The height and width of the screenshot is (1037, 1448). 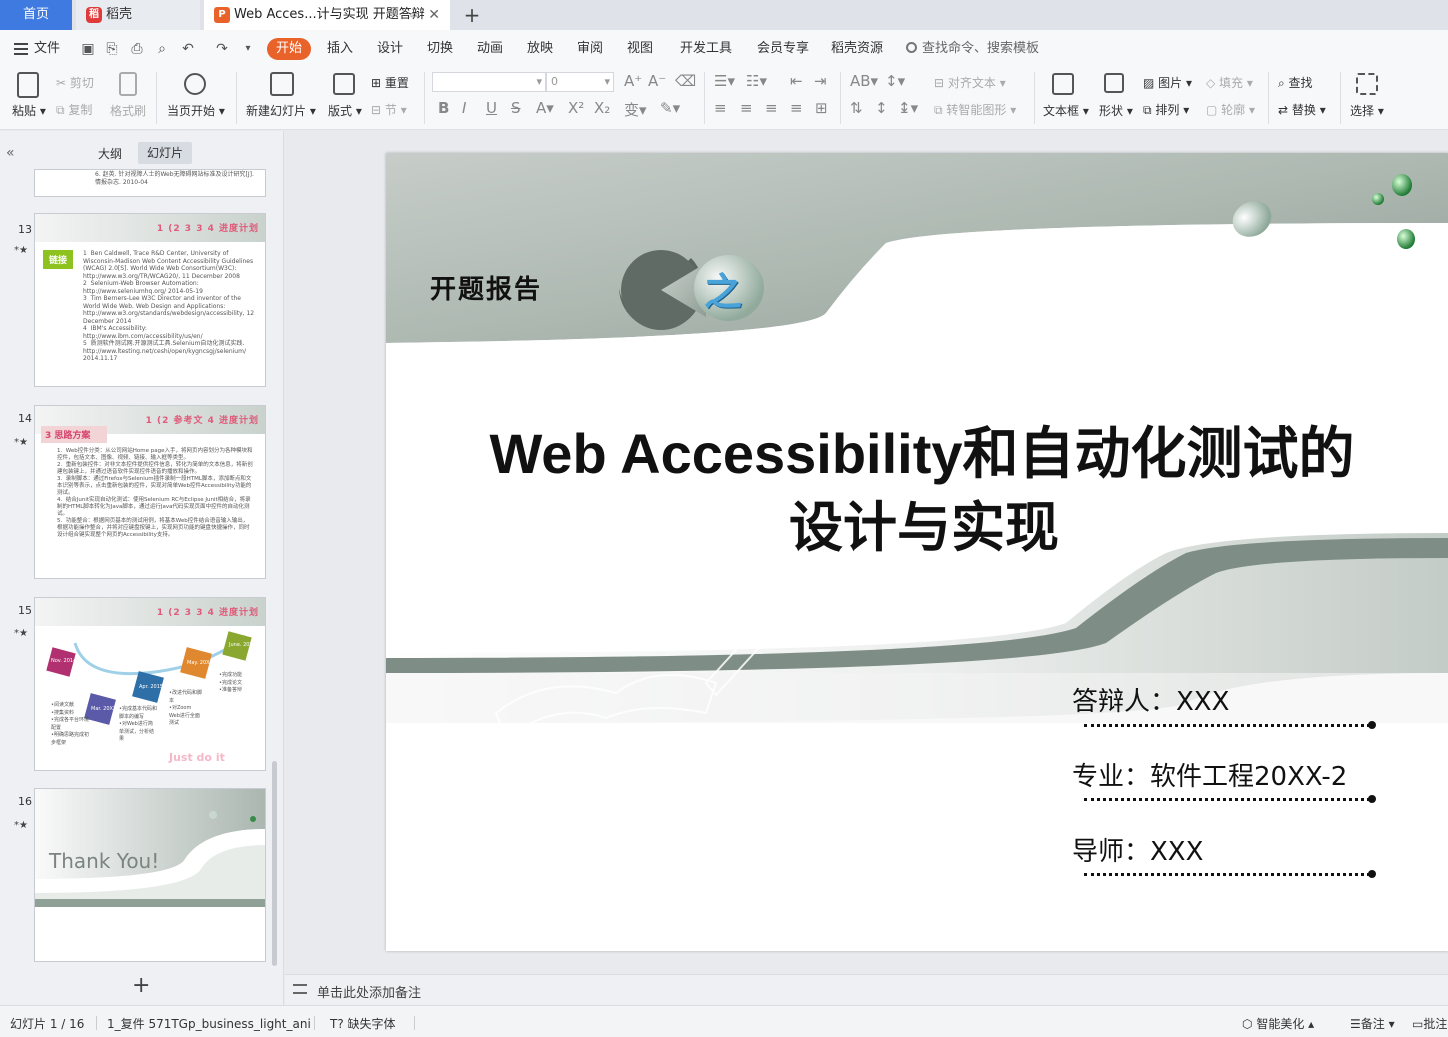 What do you see at coordinates (1166, 109) in the screenshot?
I see `arrange-button: ⧉ 排列 ▾` at bounding box center [1166, 109].